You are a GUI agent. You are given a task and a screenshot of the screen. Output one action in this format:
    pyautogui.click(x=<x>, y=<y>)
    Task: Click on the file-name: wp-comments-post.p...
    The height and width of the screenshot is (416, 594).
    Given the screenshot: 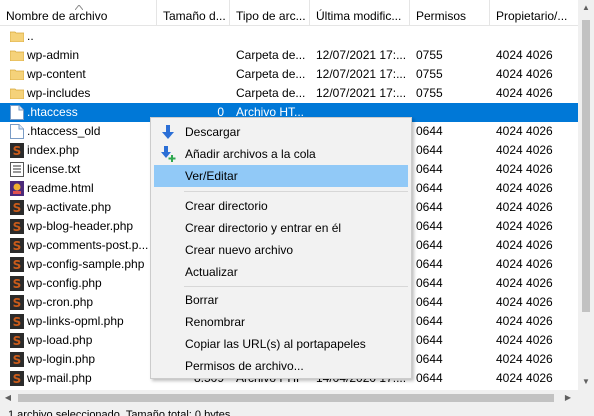 What is the action you would take?
    pyautogui.click(x=88, y=245)
    